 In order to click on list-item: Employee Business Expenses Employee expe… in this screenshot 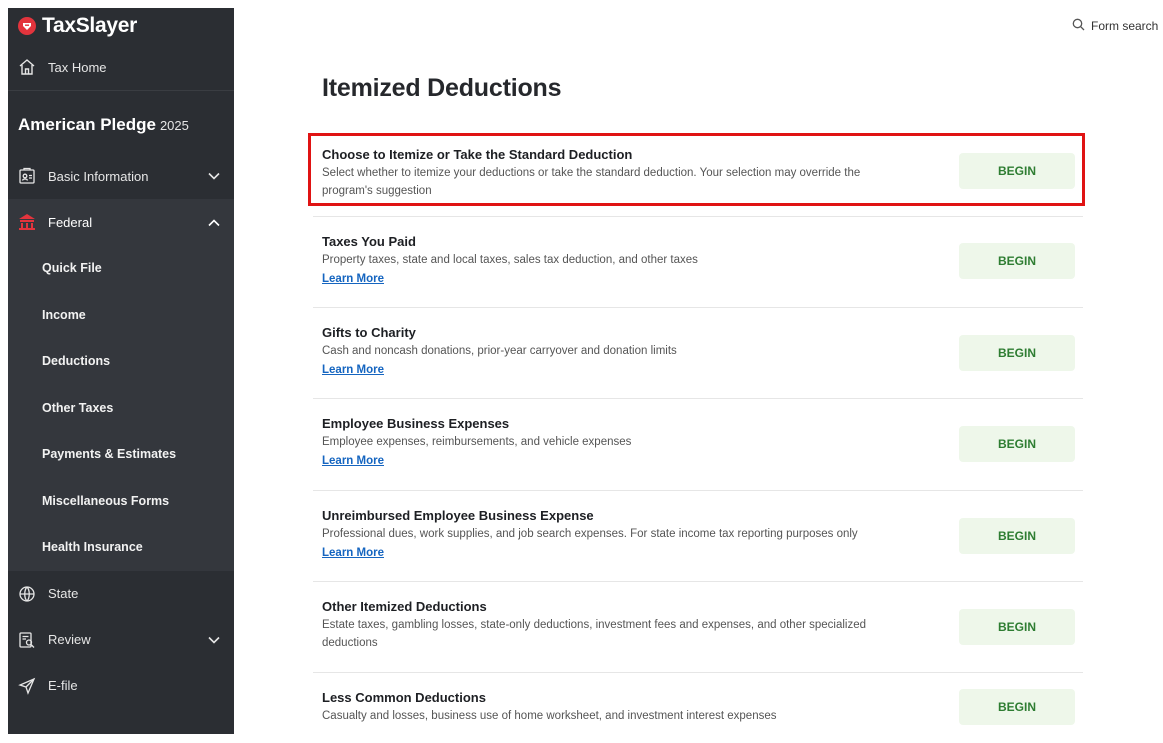, I will do `click(698, 445)`.